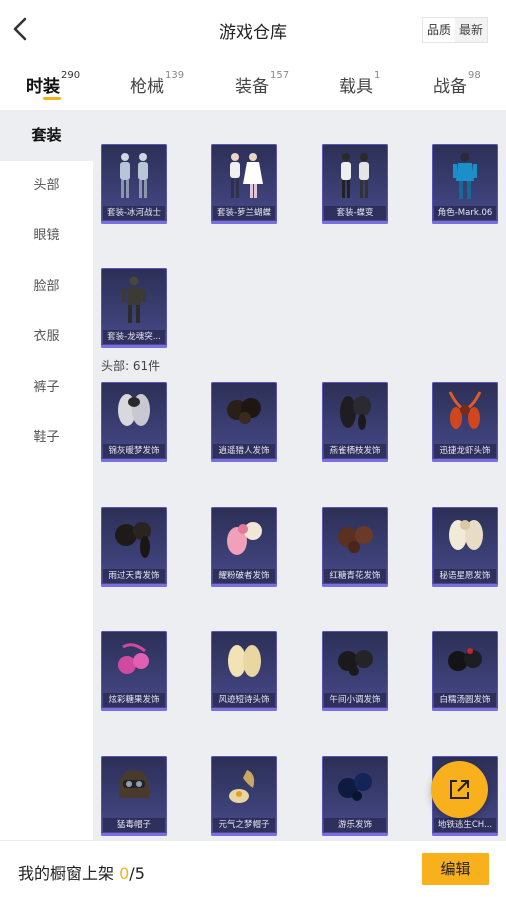 This screenshot has height=897, width=506. What do you see at coordinates (43, 87) in the screenshot?
I see `tab-label: 时装` at bounding box center [43, 87].